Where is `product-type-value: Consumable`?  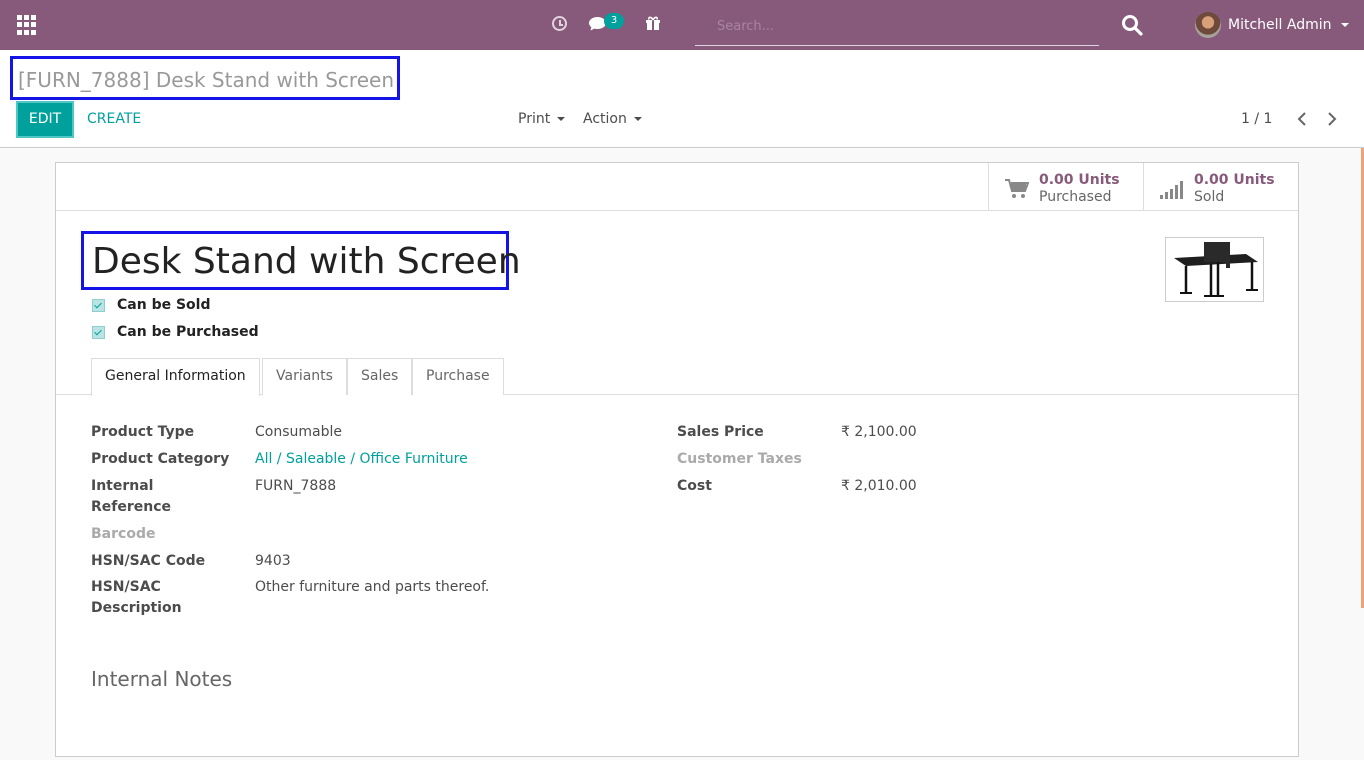
product-type-value: Consumable is located at coordinates (298, 432).